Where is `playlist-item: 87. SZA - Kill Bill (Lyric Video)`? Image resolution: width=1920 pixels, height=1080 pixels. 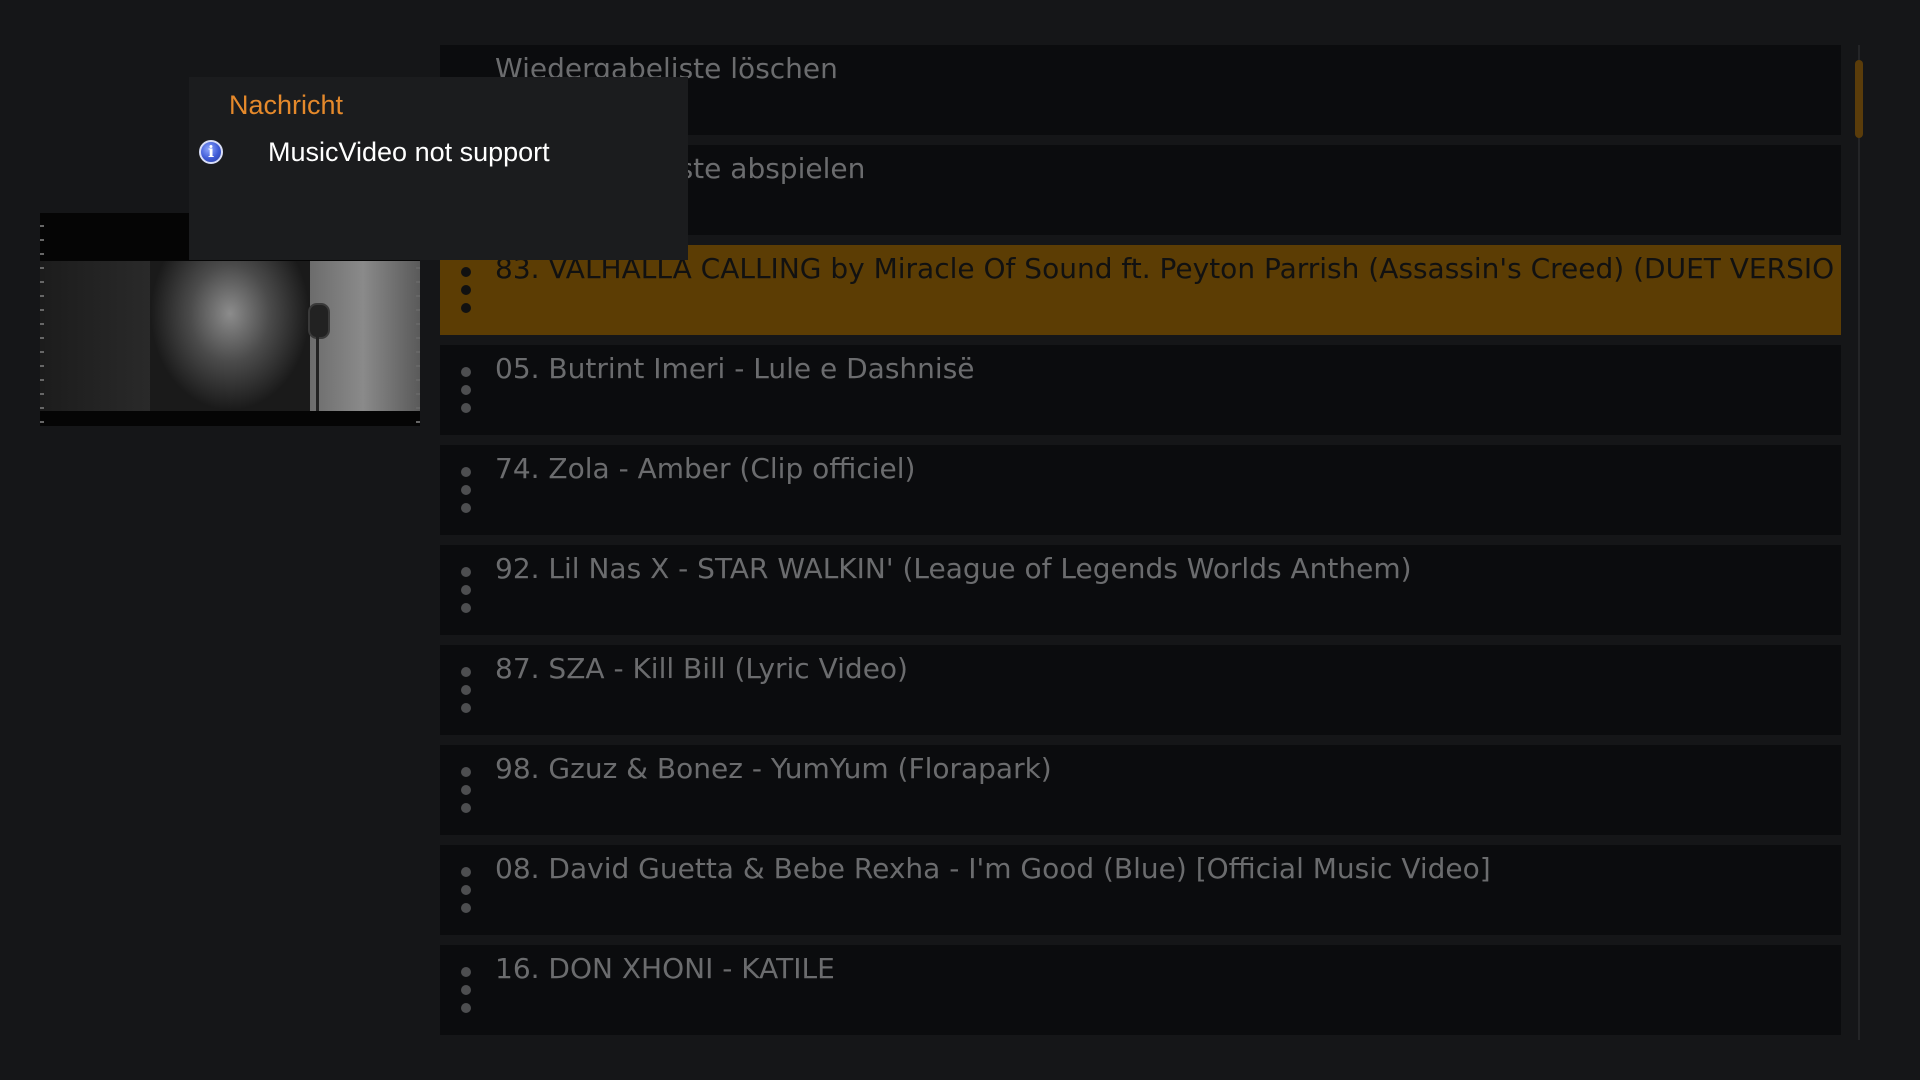 playlist-item: 87. SZA - Kill Bill (Lyric Video) is located at coordinates (1140, 690).